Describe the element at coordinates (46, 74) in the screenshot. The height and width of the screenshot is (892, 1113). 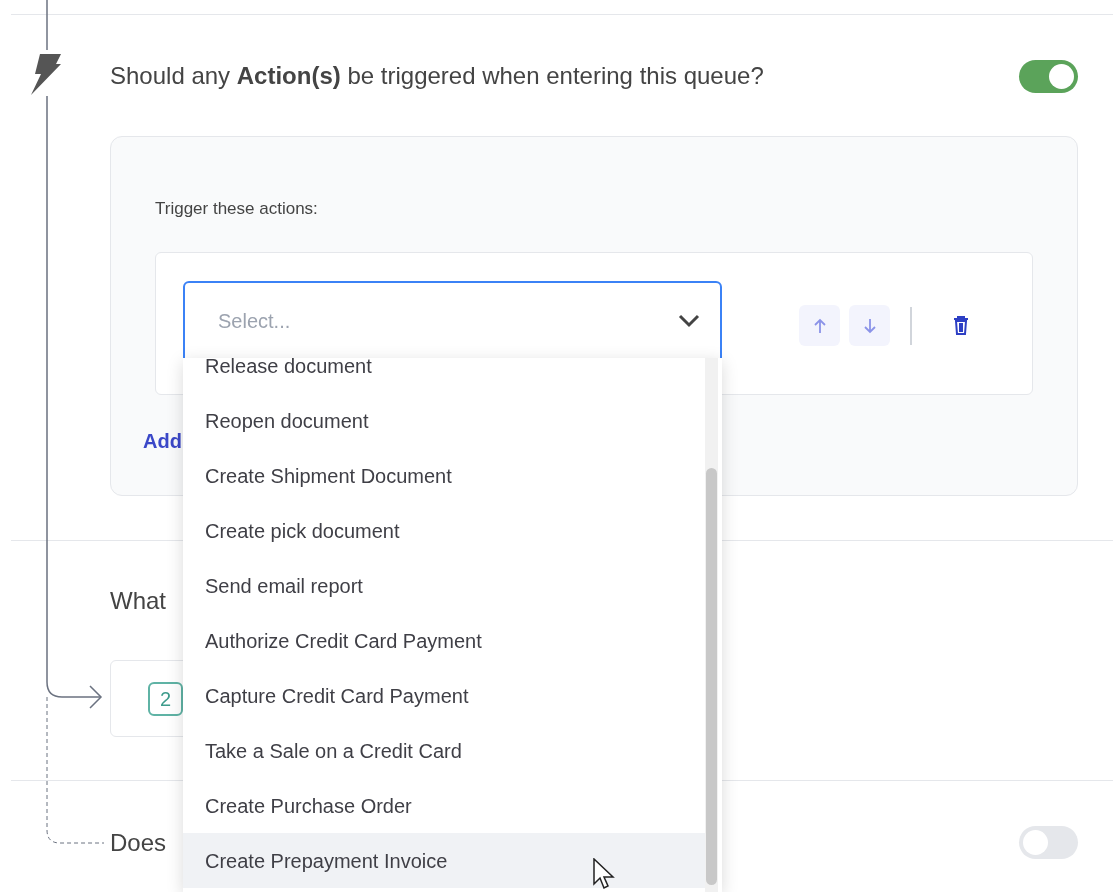
I see `lightning-icon` at that location.